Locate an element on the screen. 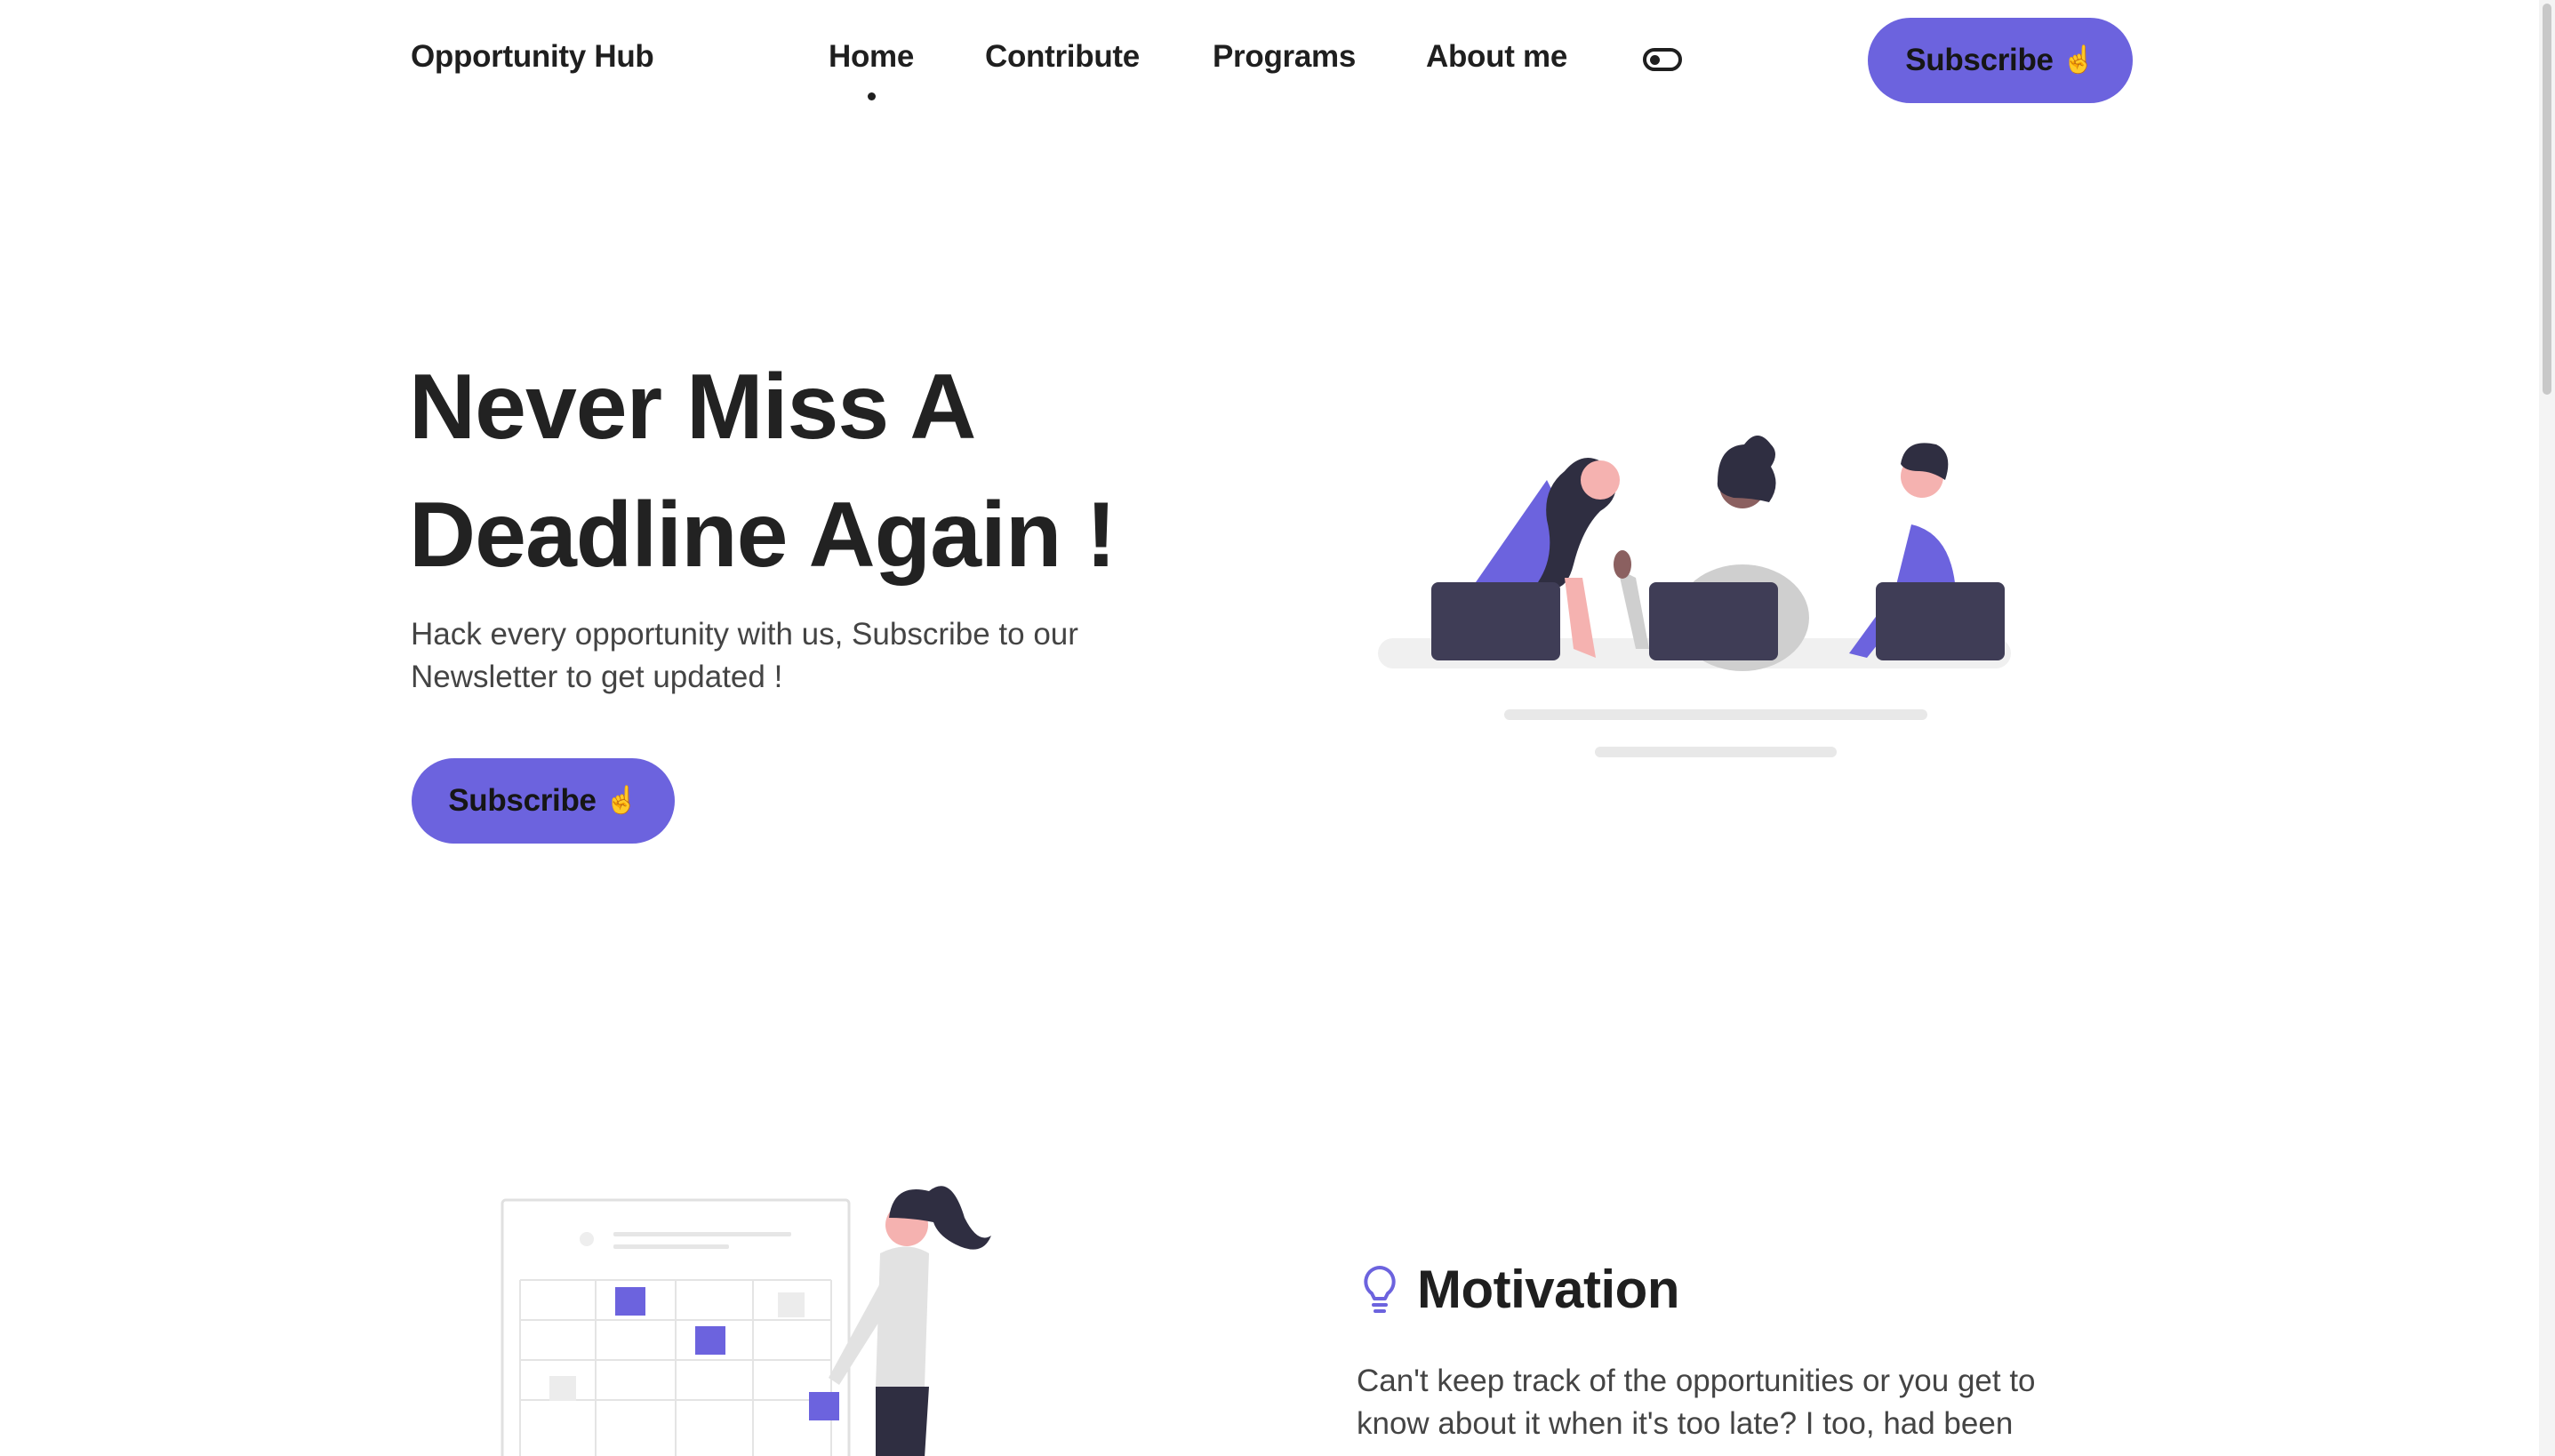  motivation-title: Motivation is located at coordinates (1548, 1289).